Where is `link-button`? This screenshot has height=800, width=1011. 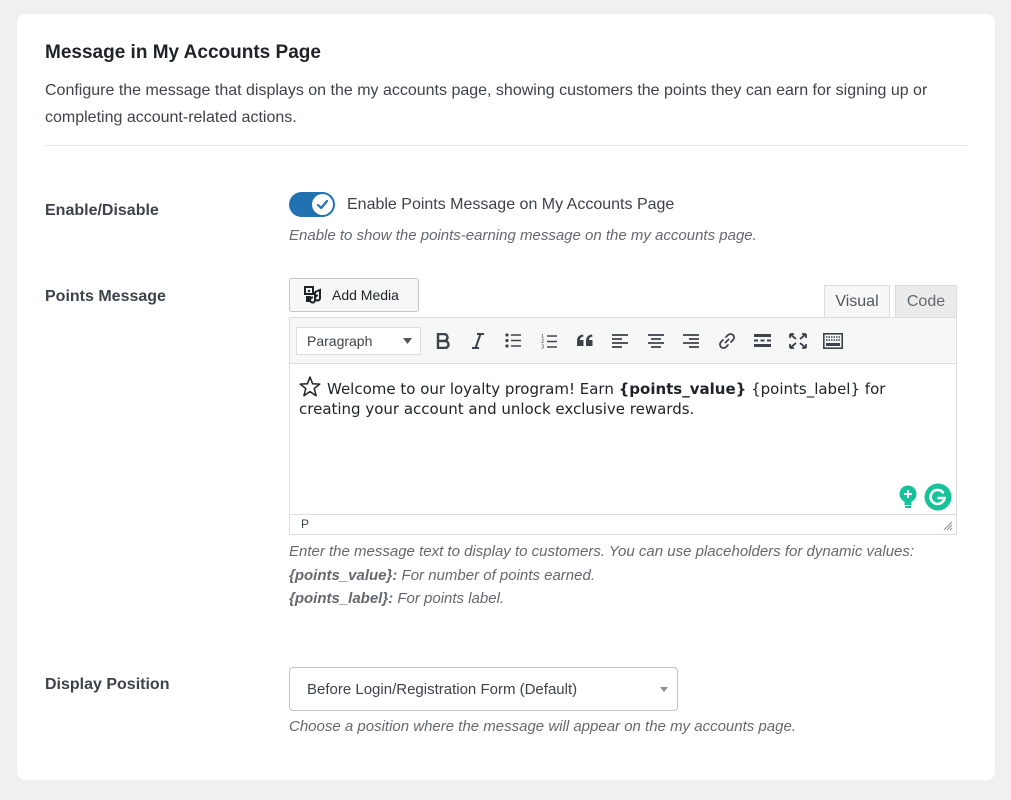
link-button is located at coordinates (727, 341).